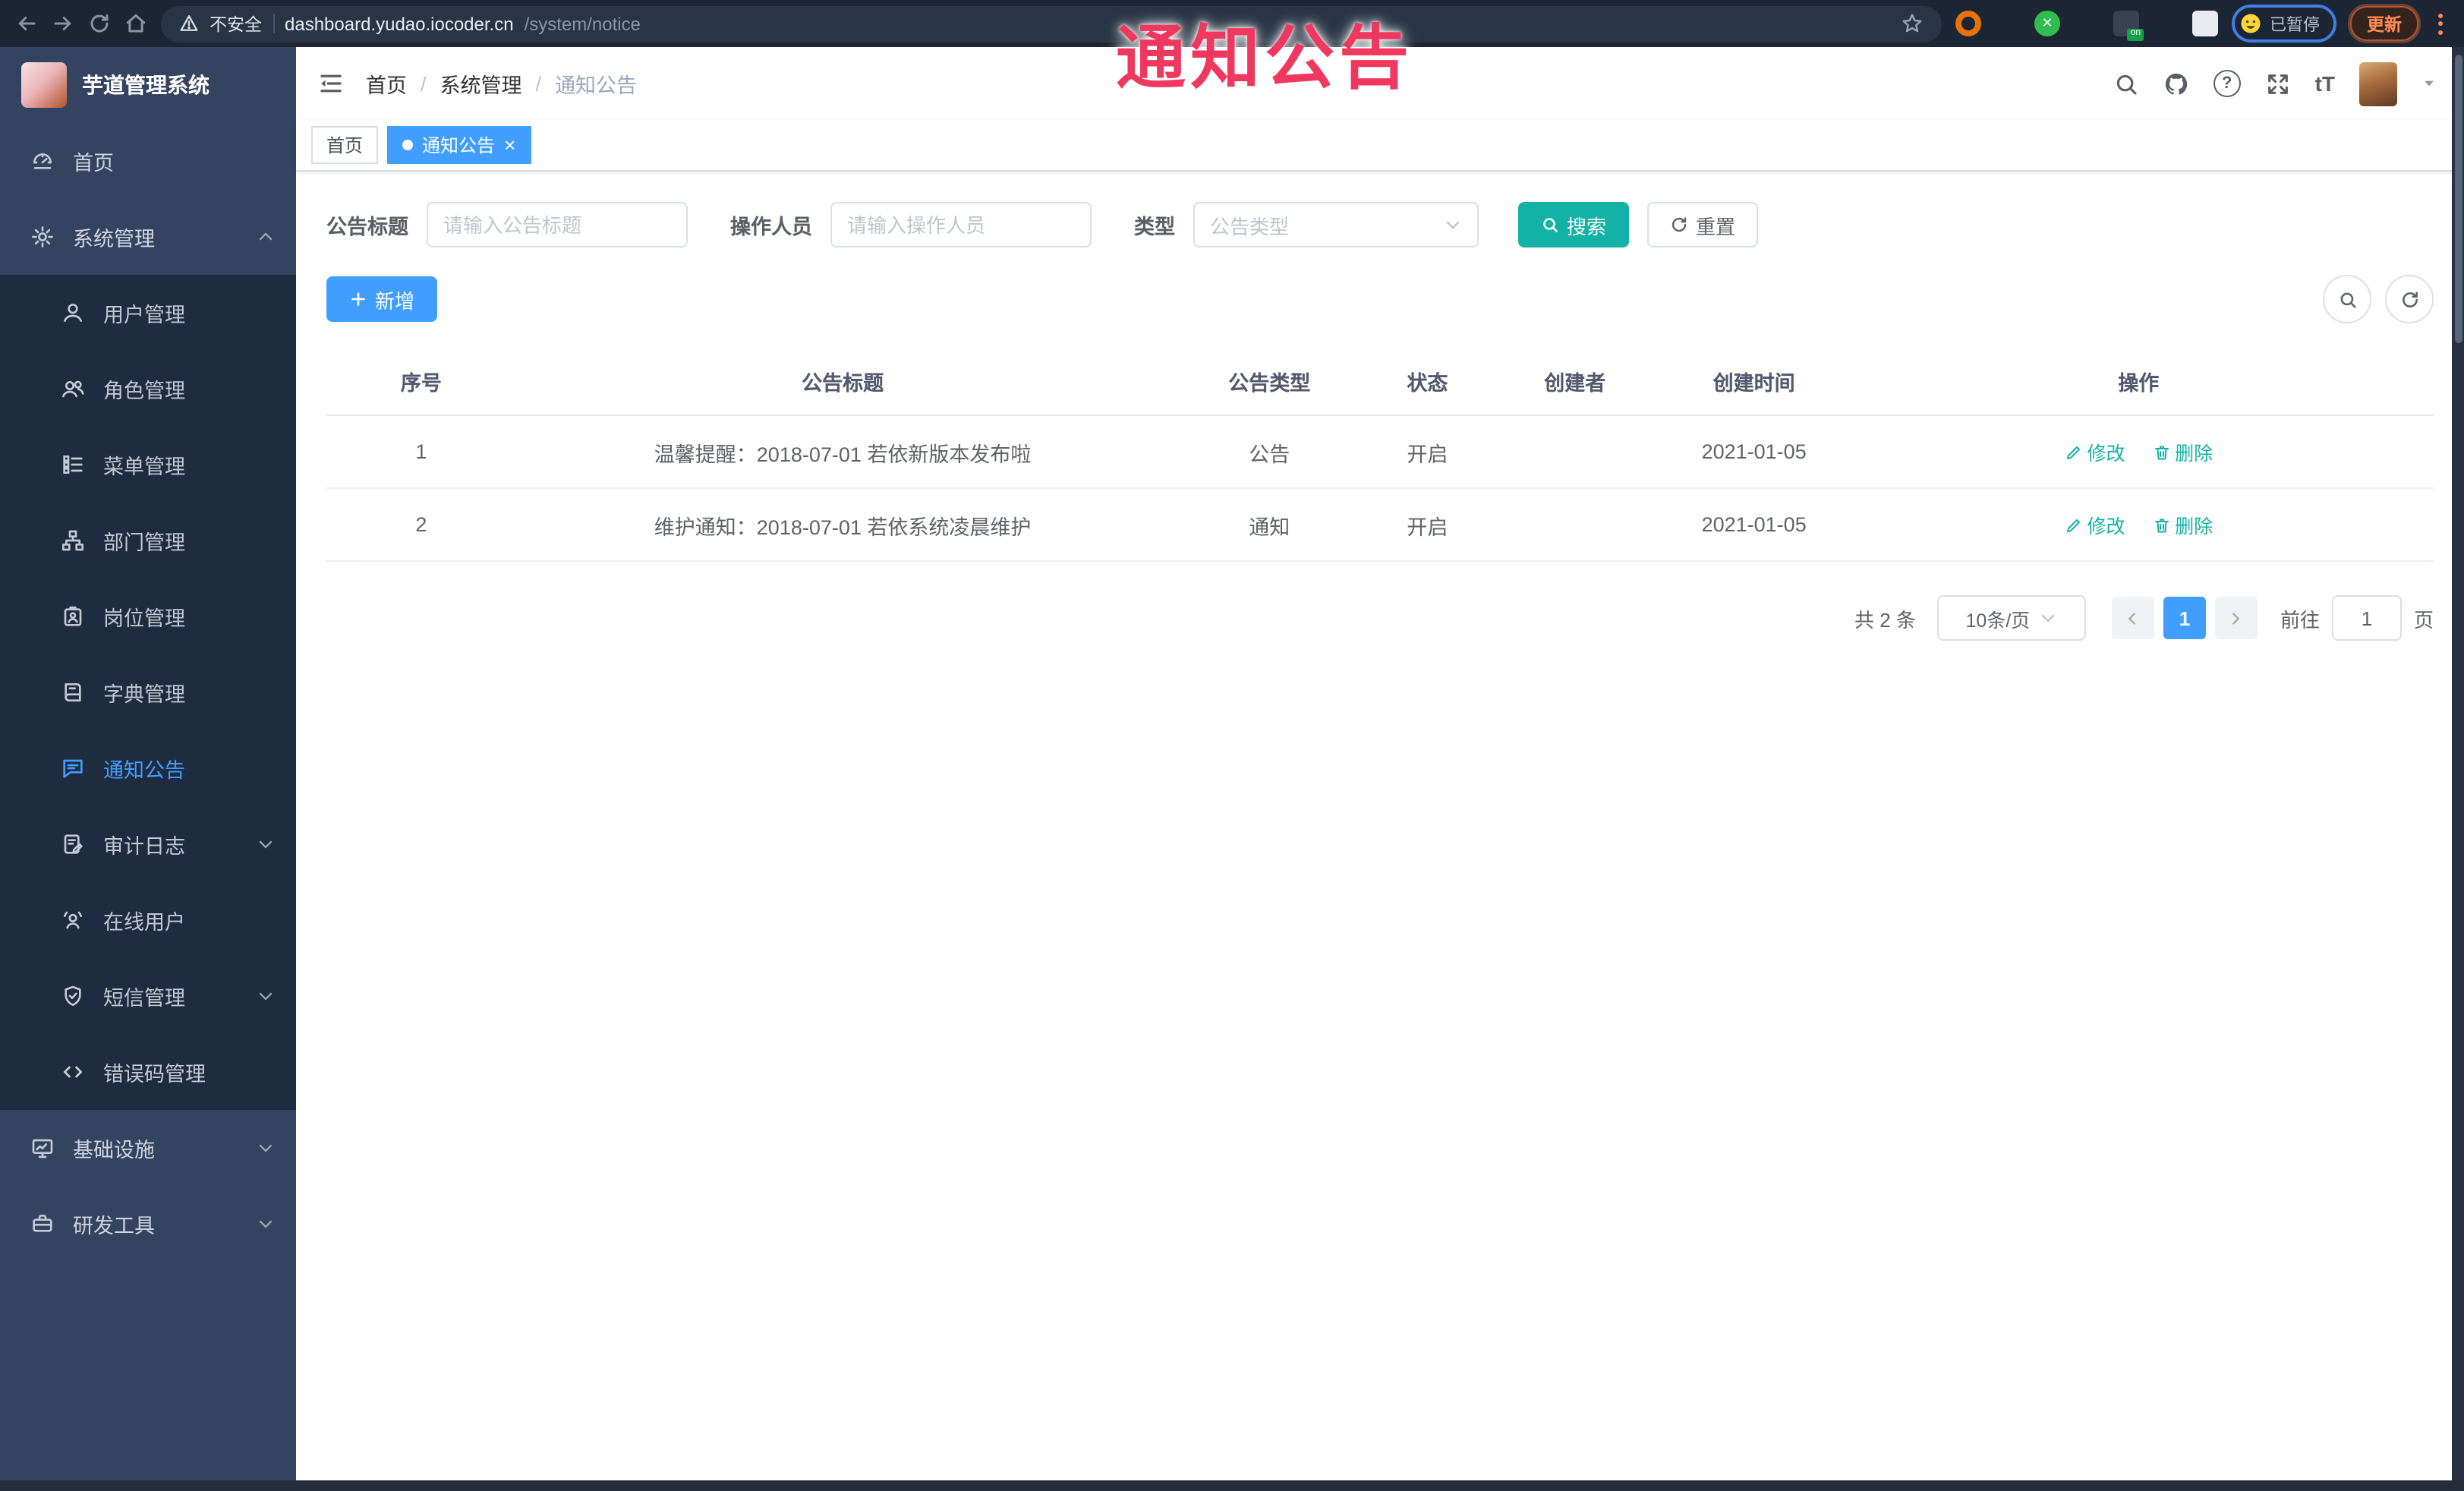 This screenshot has width=2464, height=1491. I want to click on reload-icon, so click(100, 23).